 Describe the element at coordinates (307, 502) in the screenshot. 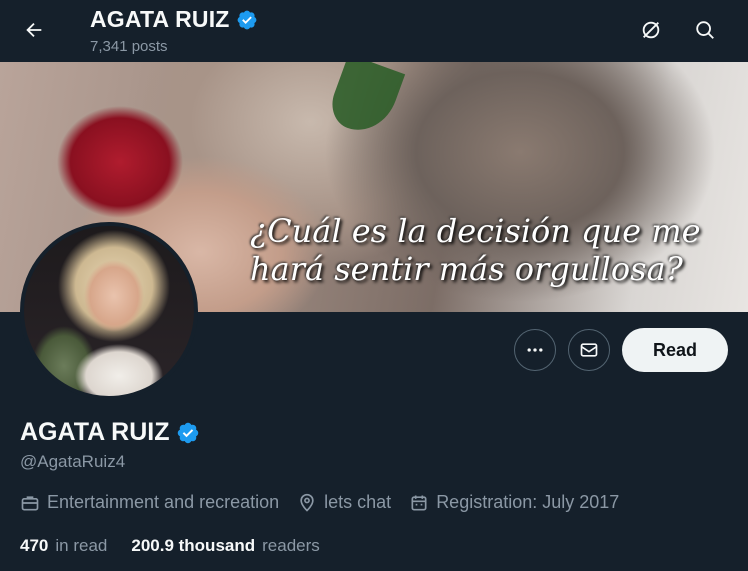

I see `location-pin-icon` at that location.